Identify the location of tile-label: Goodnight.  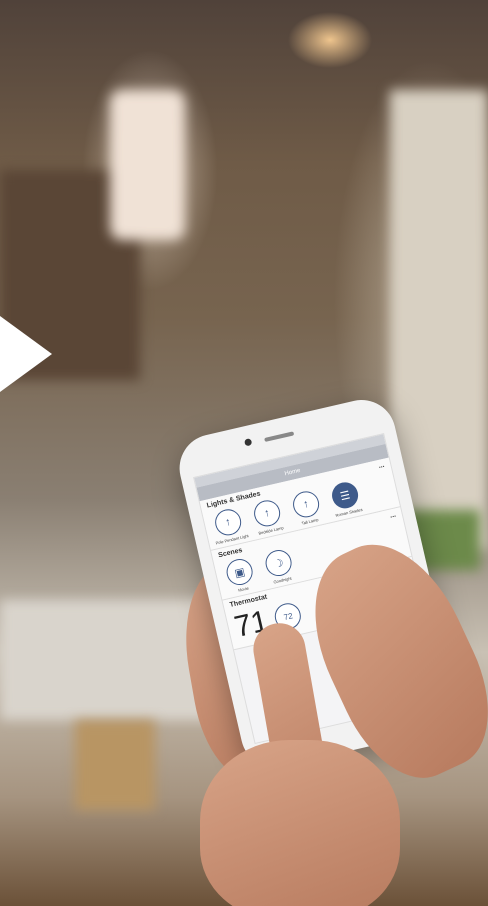
(282, 580).